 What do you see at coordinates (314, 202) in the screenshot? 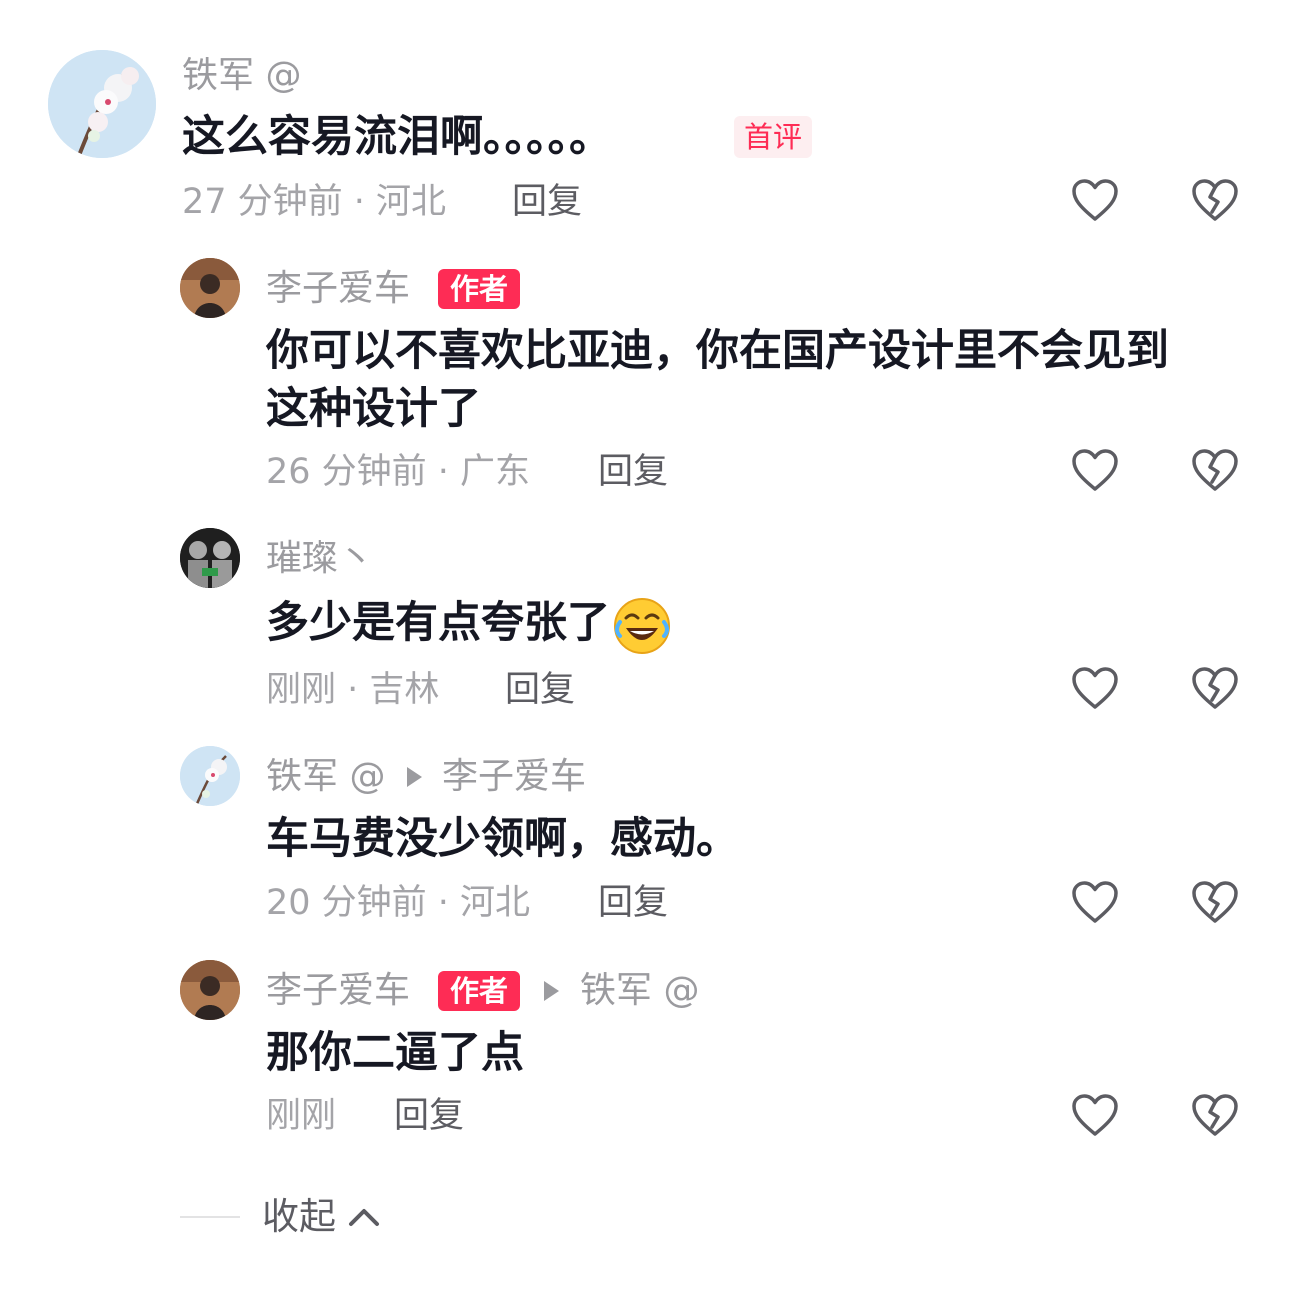
I see `comment-time-location: 27 分钟前 · 河北` at bounding box center [314, 202].